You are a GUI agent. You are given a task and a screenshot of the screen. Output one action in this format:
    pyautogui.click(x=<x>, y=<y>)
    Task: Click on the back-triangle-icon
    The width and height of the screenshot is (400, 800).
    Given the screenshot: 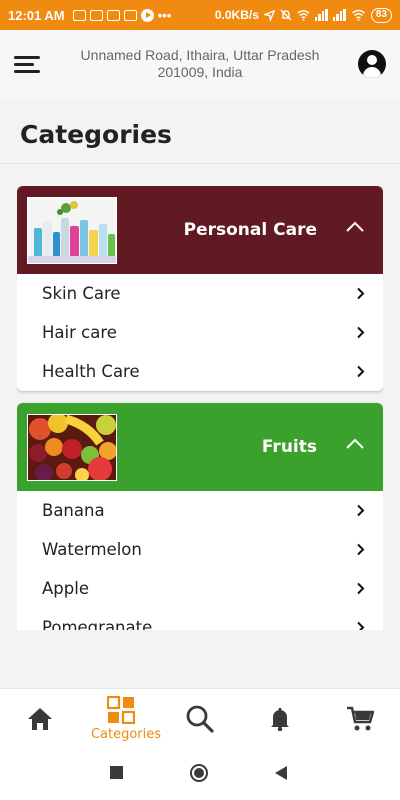 What is the action you would take?
    pyautogui.click(x=281, y=773)
    